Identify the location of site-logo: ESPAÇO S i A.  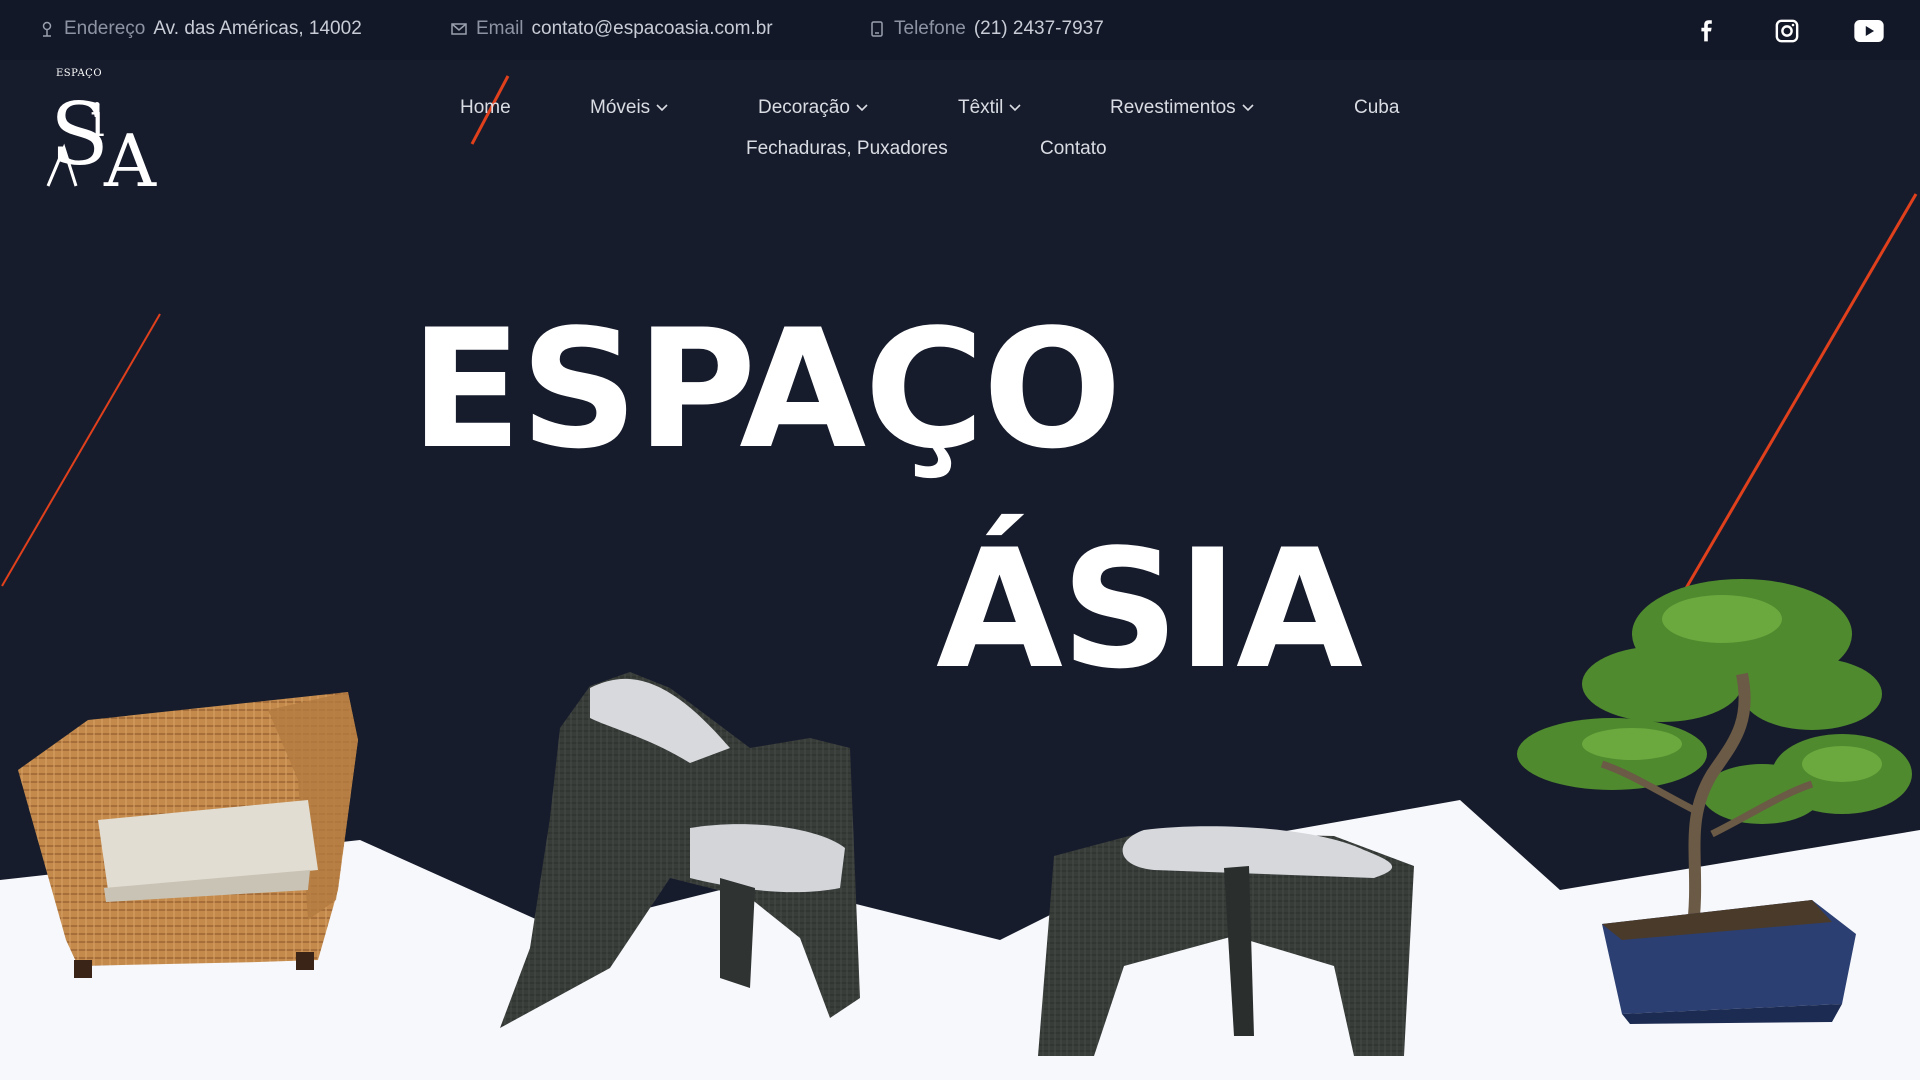
(105, 133).